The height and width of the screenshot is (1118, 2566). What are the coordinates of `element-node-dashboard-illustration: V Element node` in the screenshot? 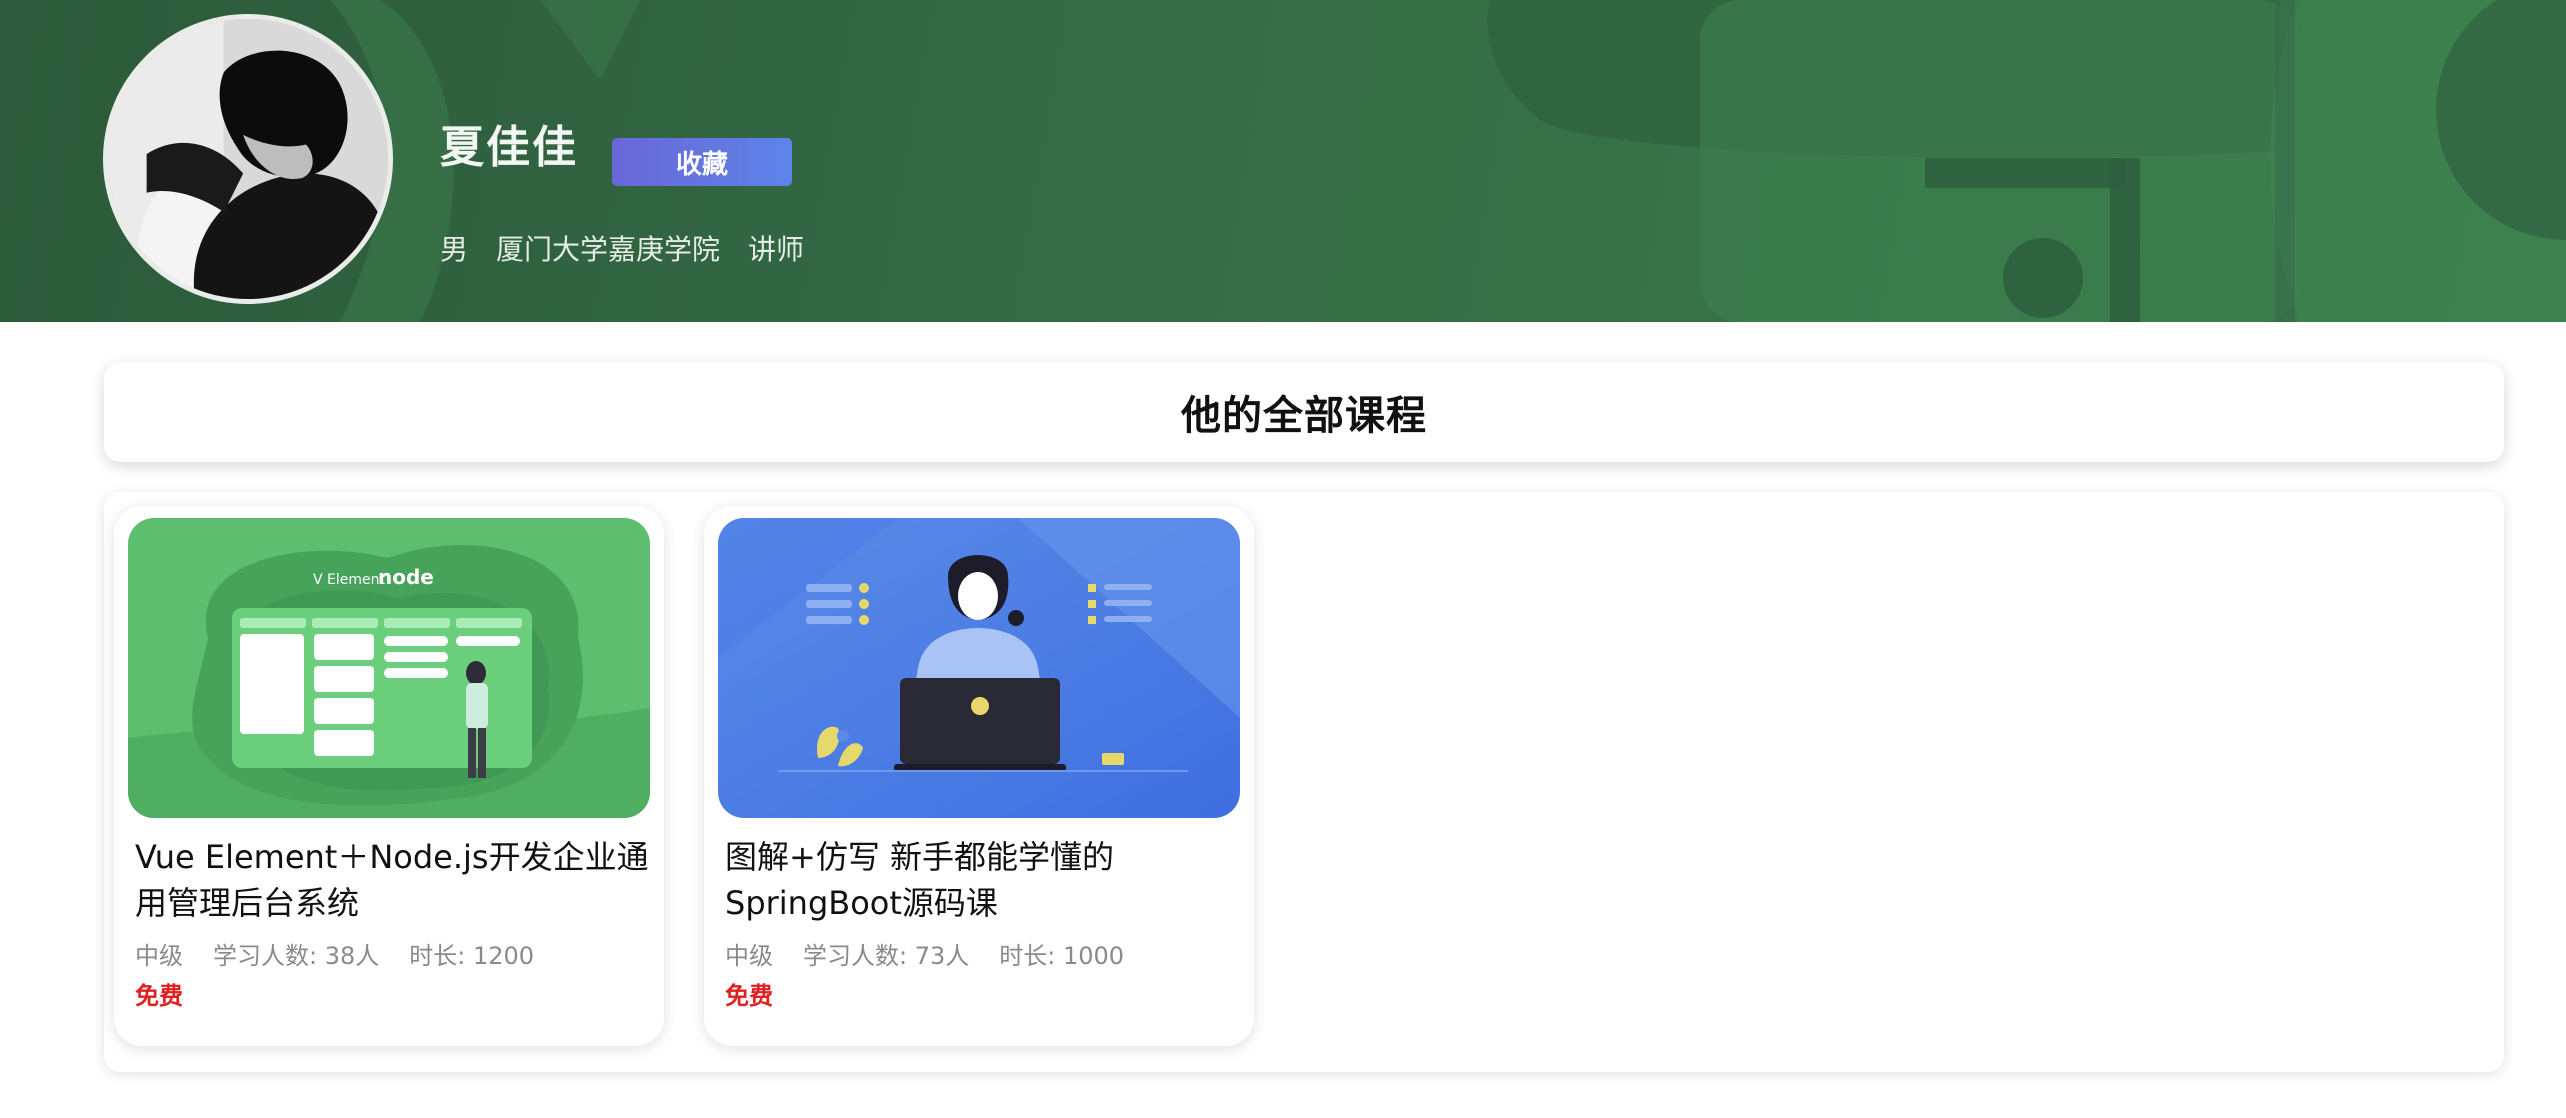 It's located at (389, 668).